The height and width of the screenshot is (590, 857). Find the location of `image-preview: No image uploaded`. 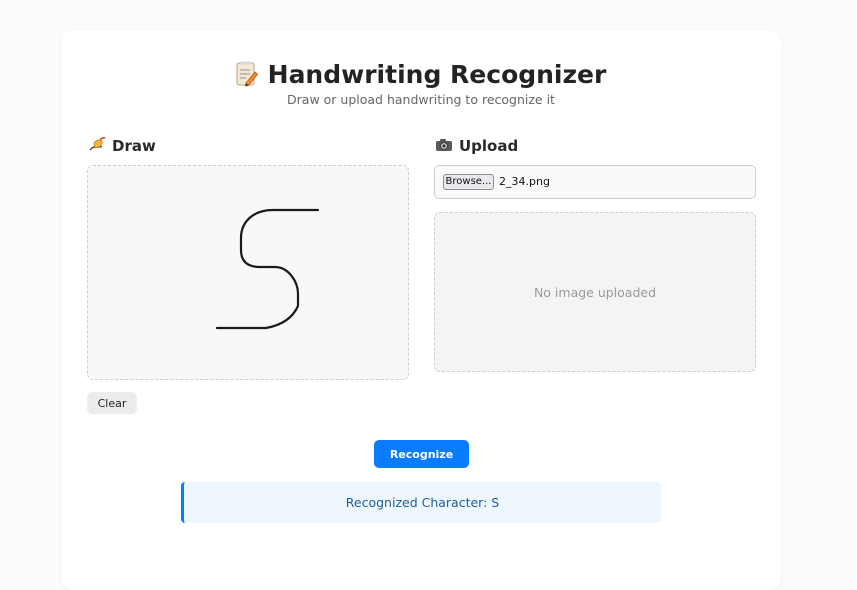

image-preview: No image uploaded is located at coordinates (595, 292).